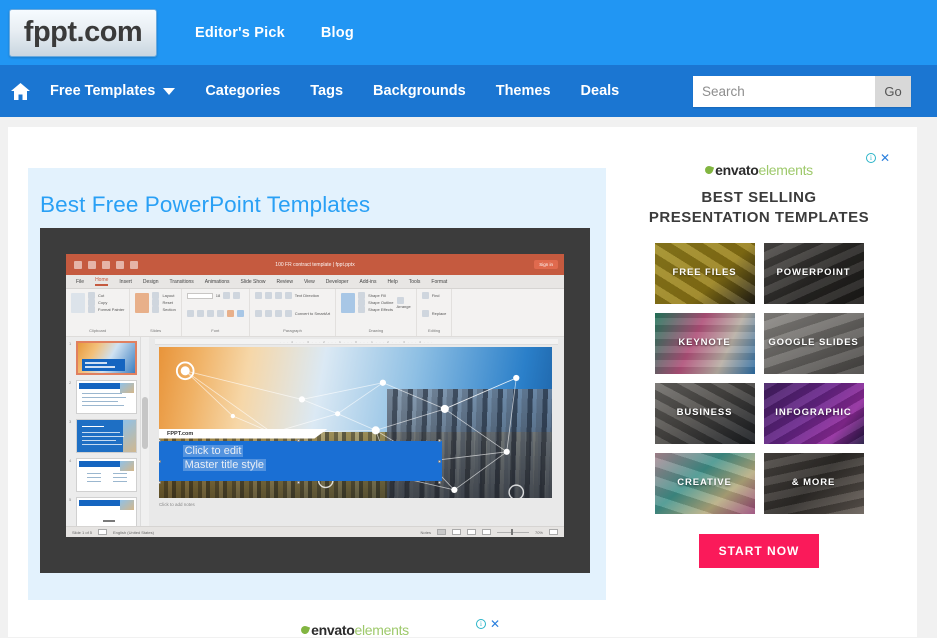 Image resolution: width=937 pixels, height=638 pixels. Describe the element at coordinates (83, 32) in the screenshot. I see `site-logo: fppt.com` at that location.